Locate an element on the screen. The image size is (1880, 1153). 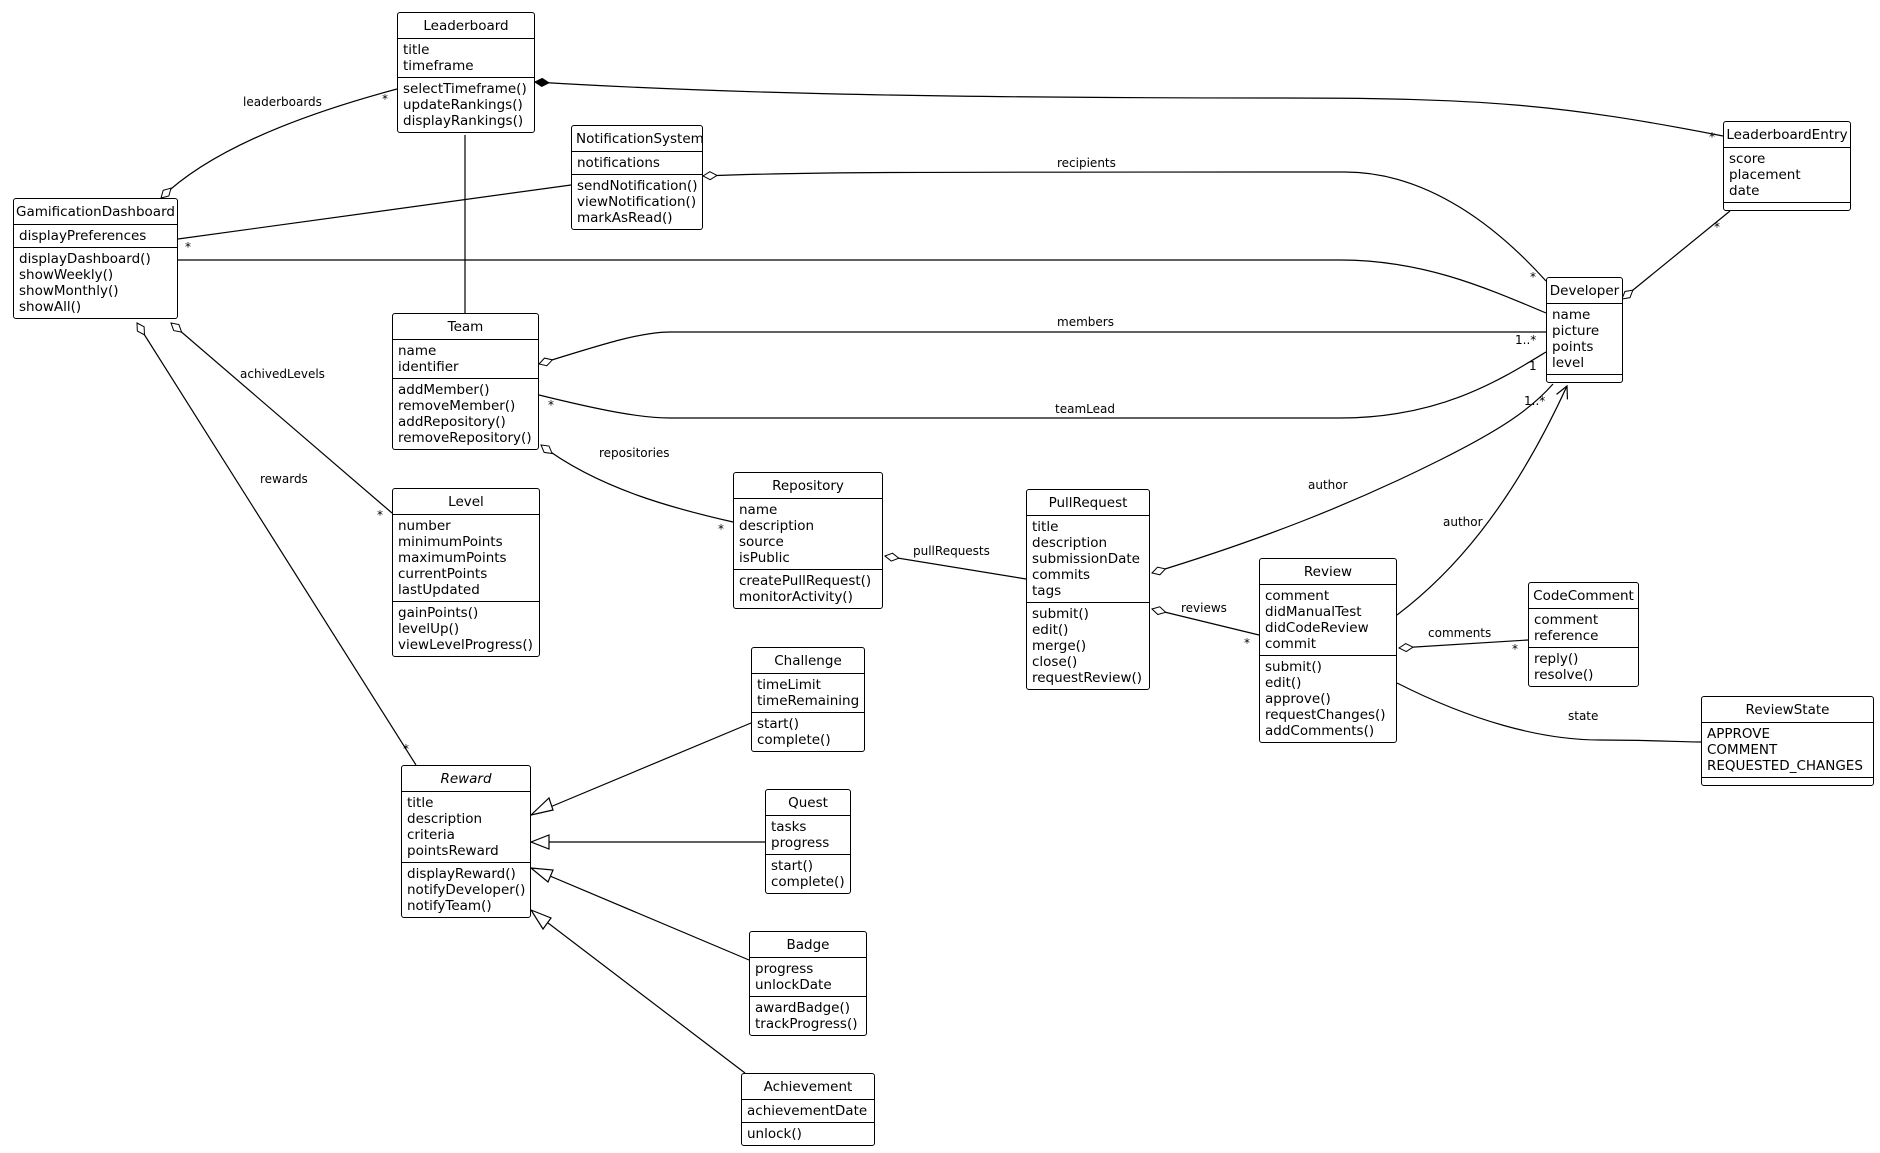
attribute: progress is located at coordinates (800, 843).